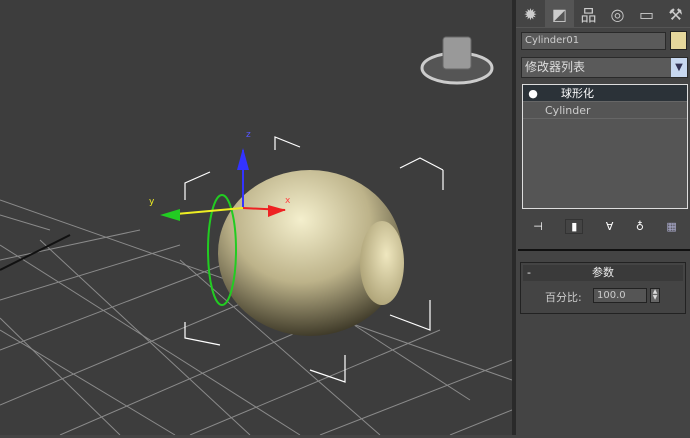 The image size is (690, 438). I want to click on divider, so click(604, 250).